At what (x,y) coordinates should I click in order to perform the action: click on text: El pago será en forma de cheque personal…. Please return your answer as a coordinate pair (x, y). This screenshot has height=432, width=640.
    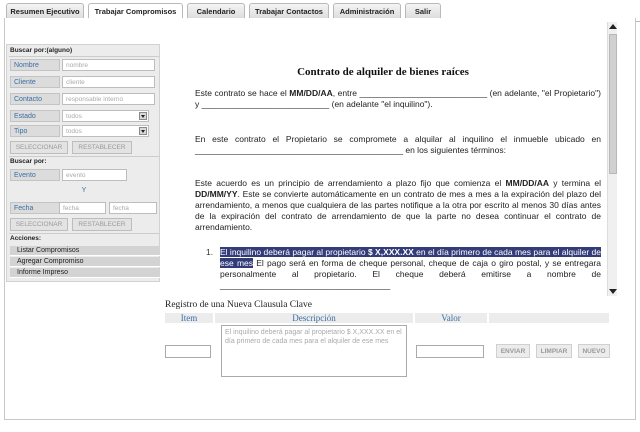
    Looking at the image, I should click on (410, 274).